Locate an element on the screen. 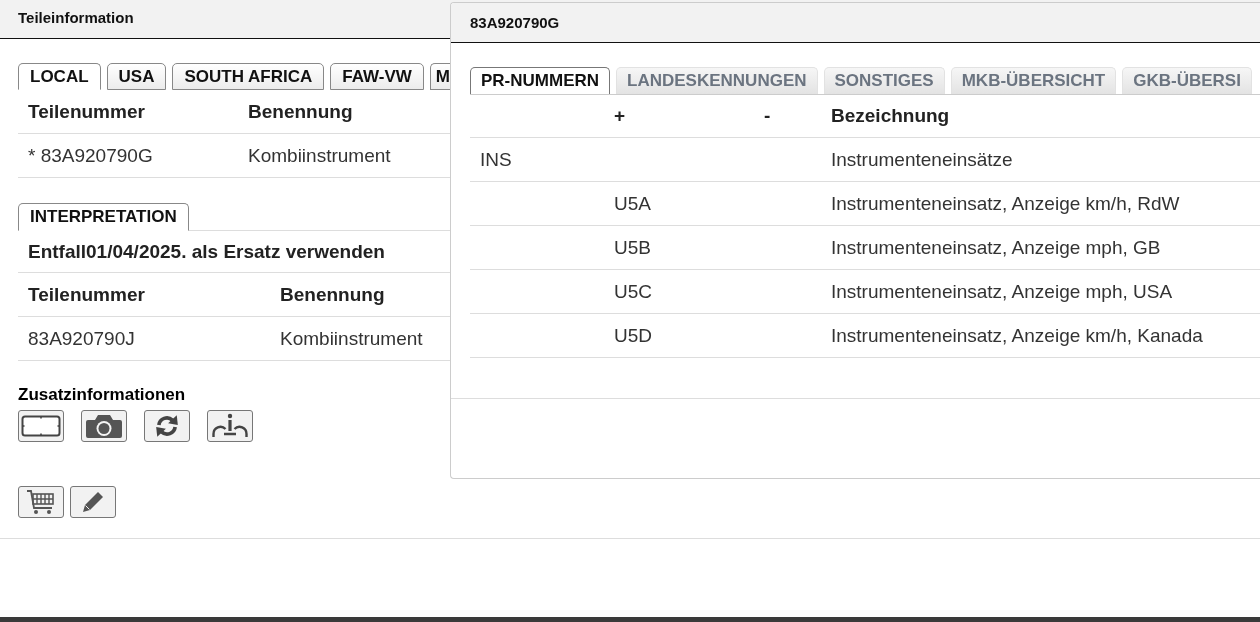 The width and height of the screenshot is (1260, 622). table-cell: Instrumenteneinsatz, Anzeige km/h, RdW is located at coordinates (1005, 203).